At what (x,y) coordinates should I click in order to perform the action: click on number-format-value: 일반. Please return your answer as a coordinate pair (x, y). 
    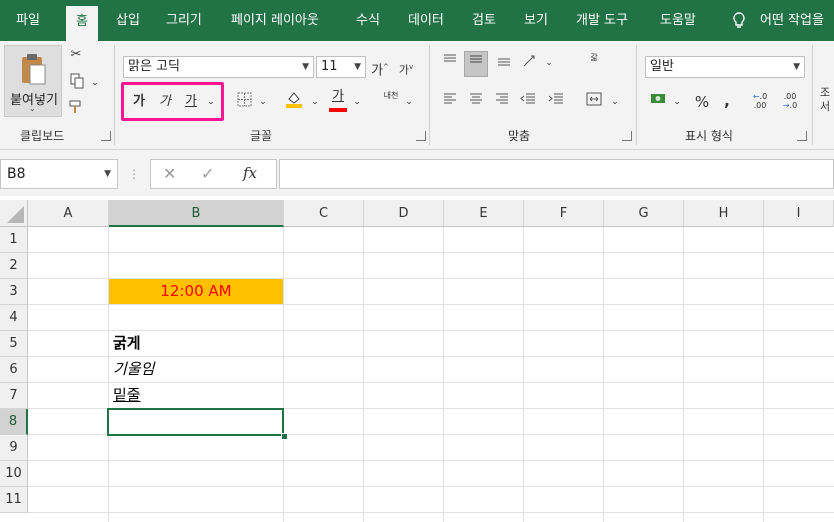
    Looking at the image, I should click on (662, 66).